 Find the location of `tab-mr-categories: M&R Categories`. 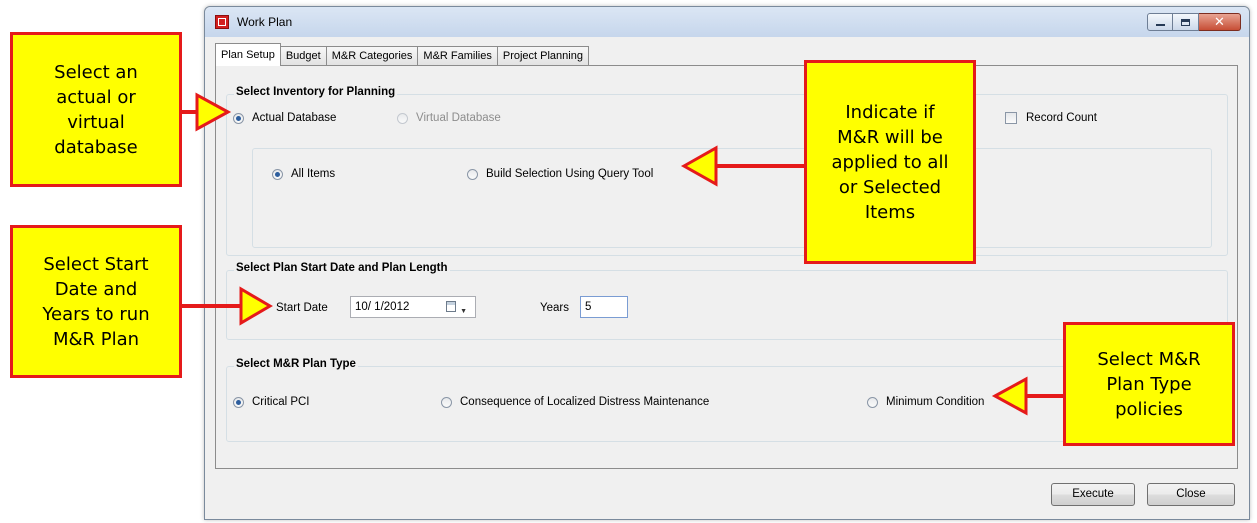

tab-mr-categories: M&R Categories is located at coordinates (372, 56).